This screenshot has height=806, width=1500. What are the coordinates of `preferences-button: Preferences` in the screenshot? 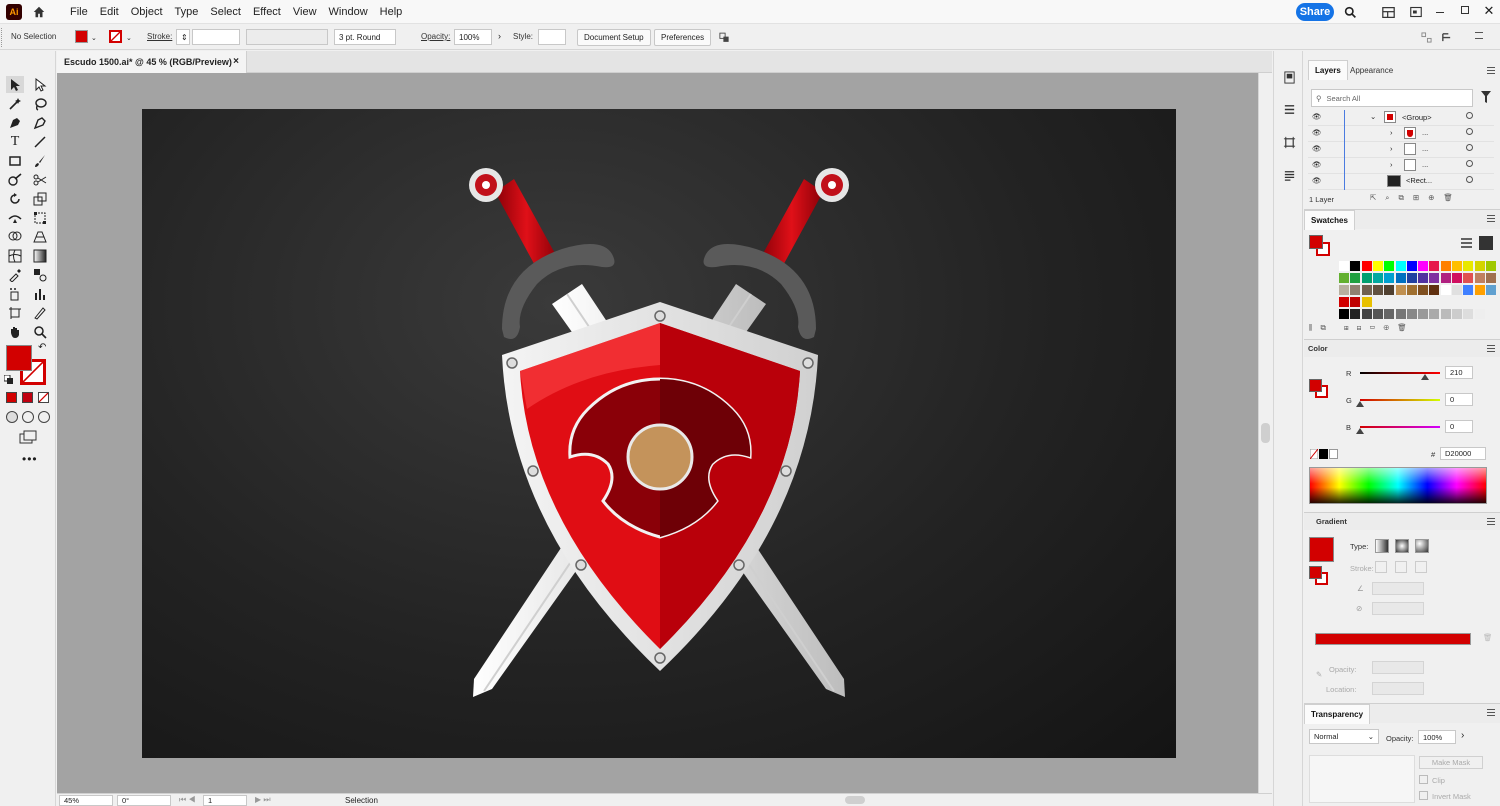 It's located at (683, 37).